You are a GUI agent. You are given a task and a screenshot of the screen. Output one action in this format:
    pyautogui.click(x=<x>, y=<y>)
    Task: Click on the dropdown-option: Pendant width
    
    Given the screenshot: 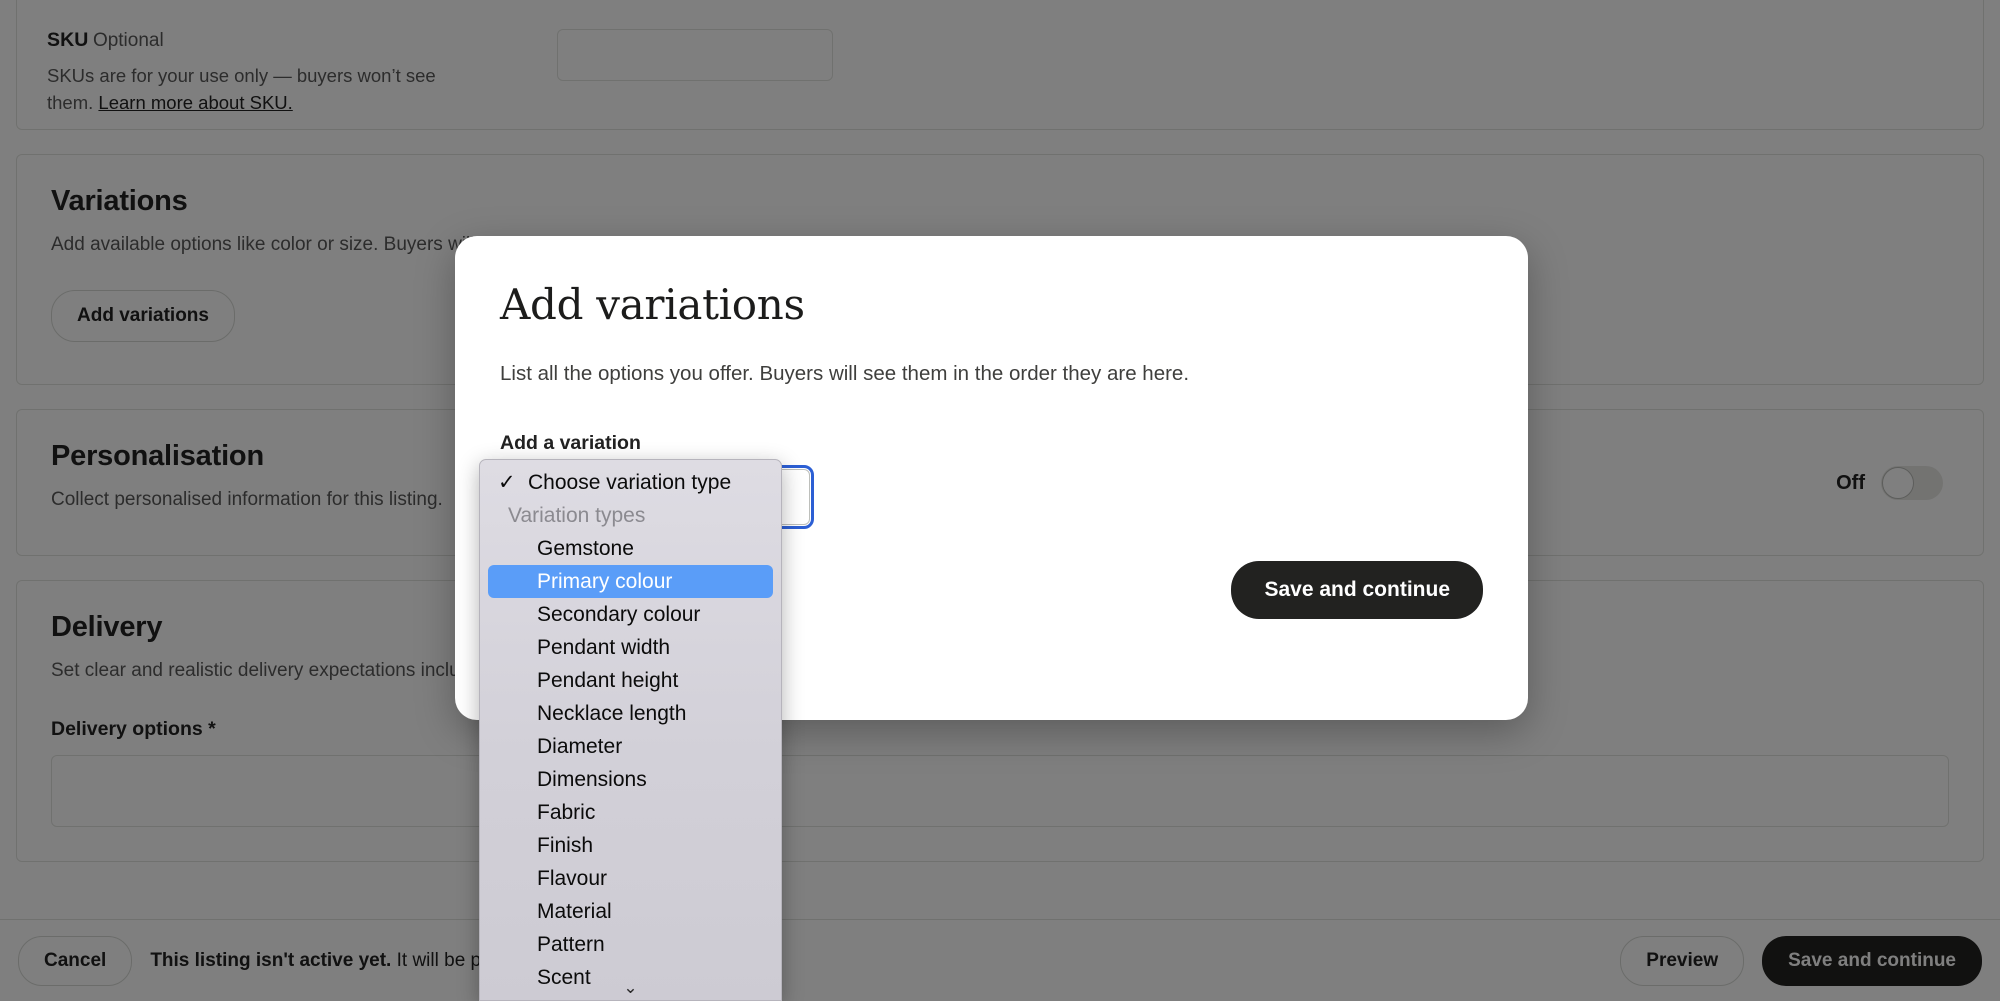 What is the action you would take?
    pyautogui.click(x=630, y=647)
    